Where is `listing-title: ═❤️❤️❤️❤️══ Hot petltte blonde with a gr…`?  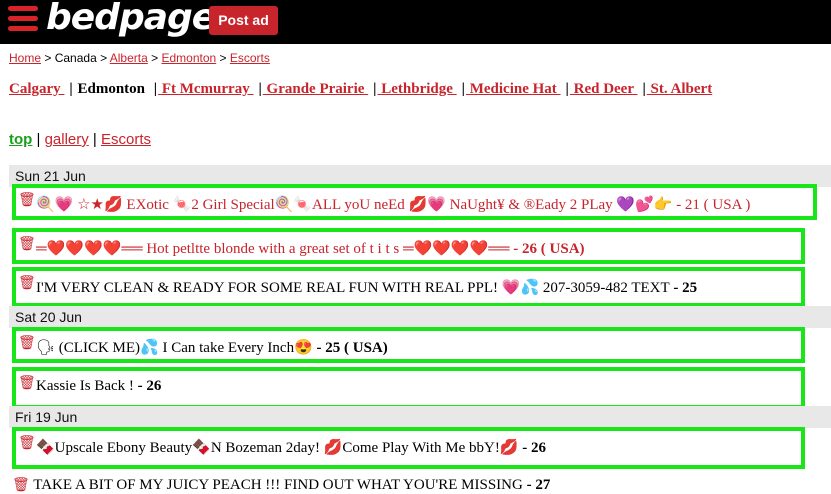
listing-title: ═❤️❤️❤️❤️══ Hot petltte blonde with a gr… is located at coordinates (310, 248).